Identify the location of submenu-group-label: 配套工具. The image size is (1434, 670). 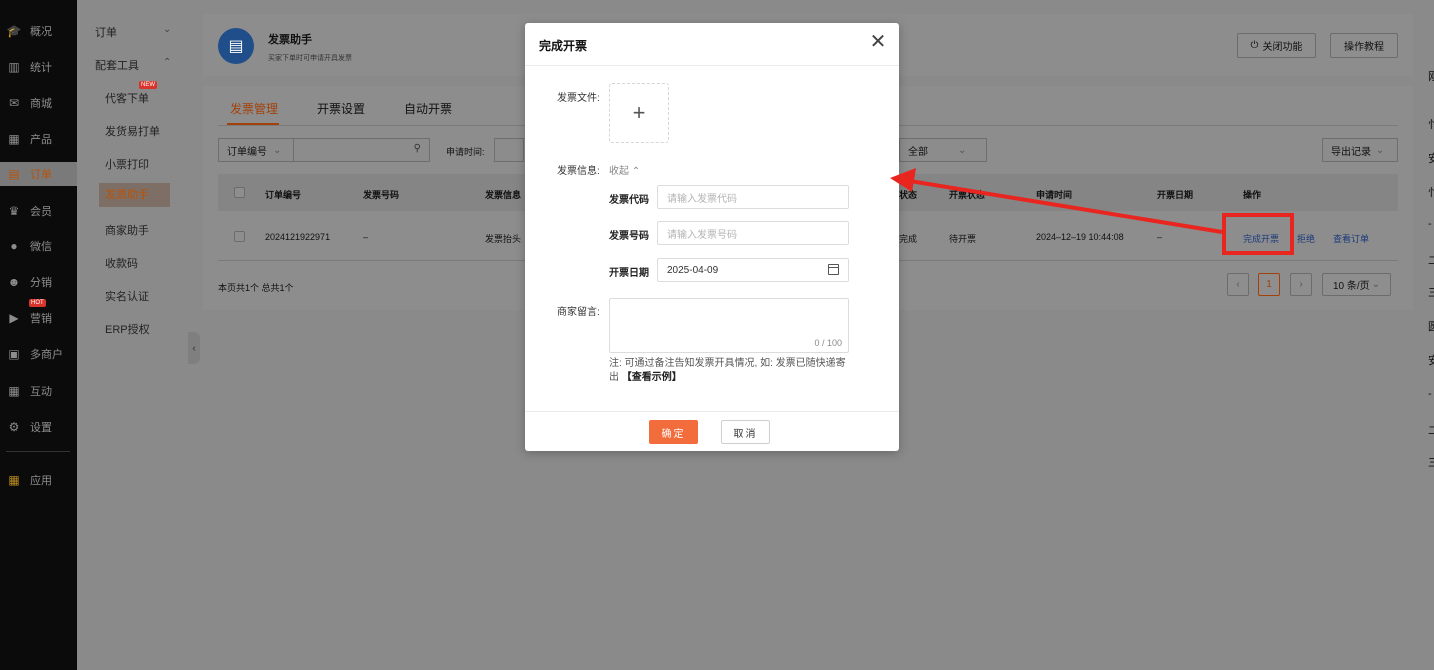
(117, 66).